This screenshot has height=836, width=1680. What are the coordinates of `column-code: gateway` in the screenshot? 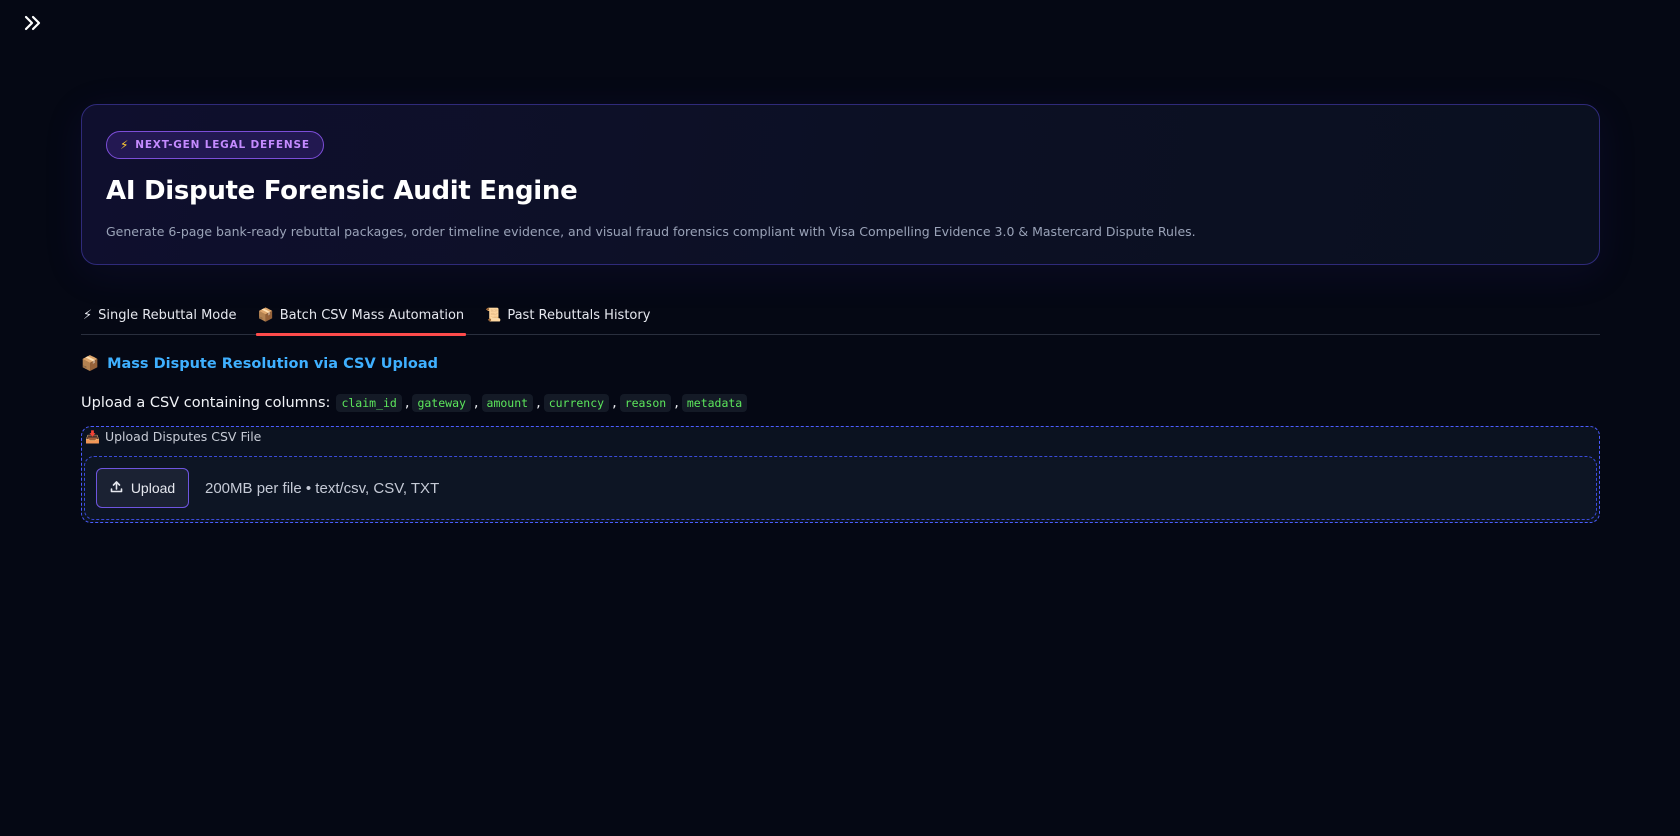 It's located at (441, 403).